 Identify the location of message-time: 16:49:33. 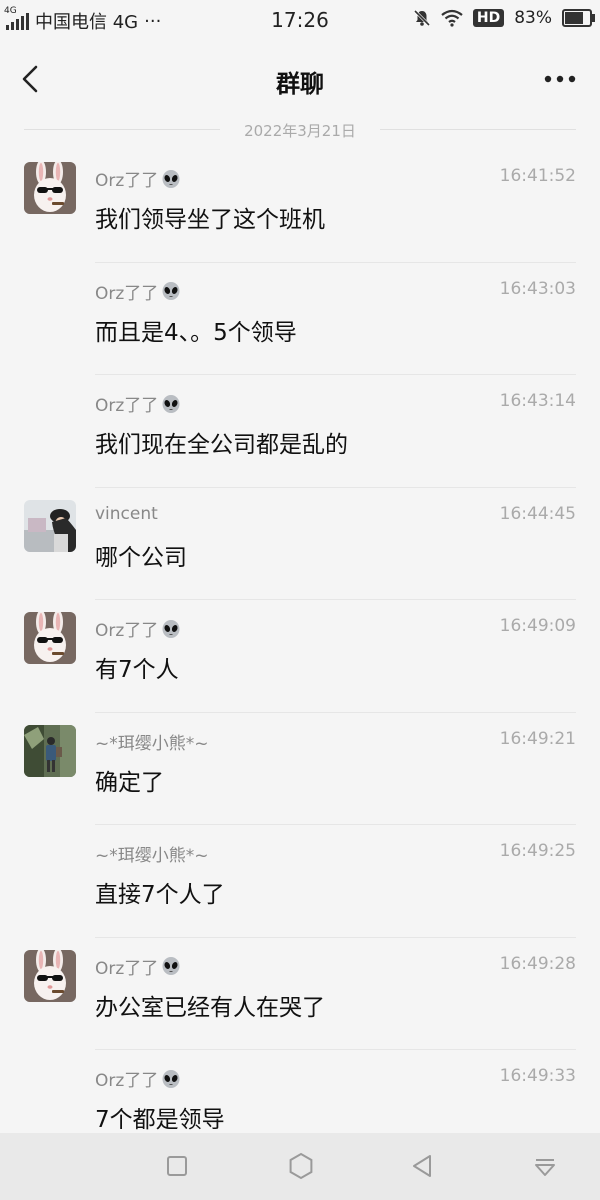
(537, 1076).